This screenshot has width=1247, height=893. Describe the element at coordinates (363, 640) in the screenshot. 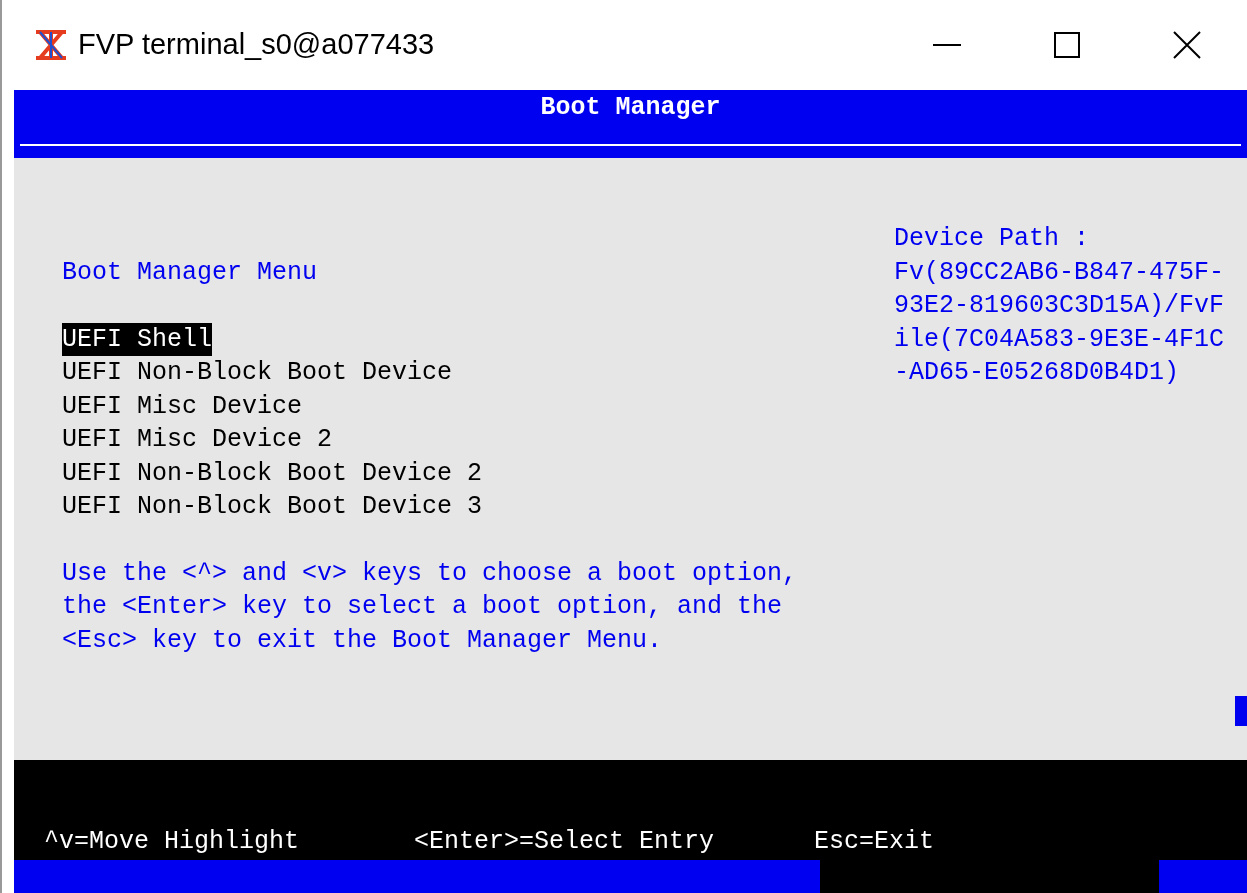

I see `help-text: <Esc> key to exit the Boot Manager Menu.` at that location.